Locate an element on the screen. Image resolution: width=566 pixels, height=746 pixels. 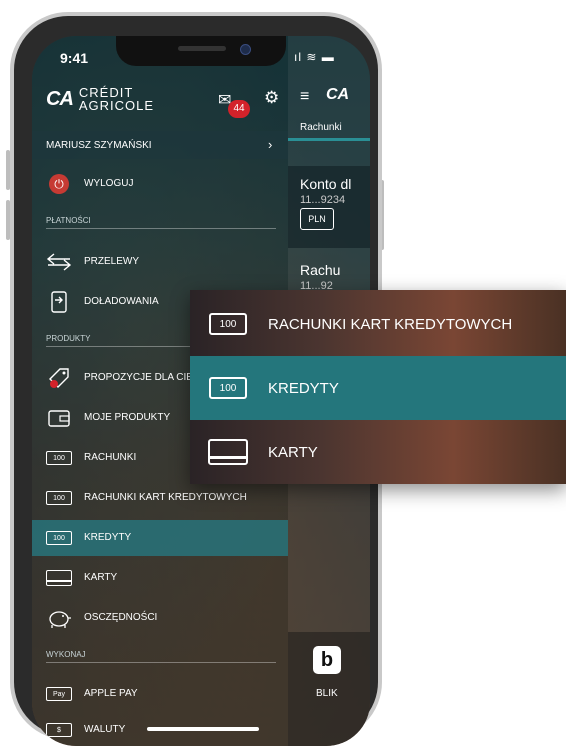
currency-label: $ is located at coordinates (59, 730).